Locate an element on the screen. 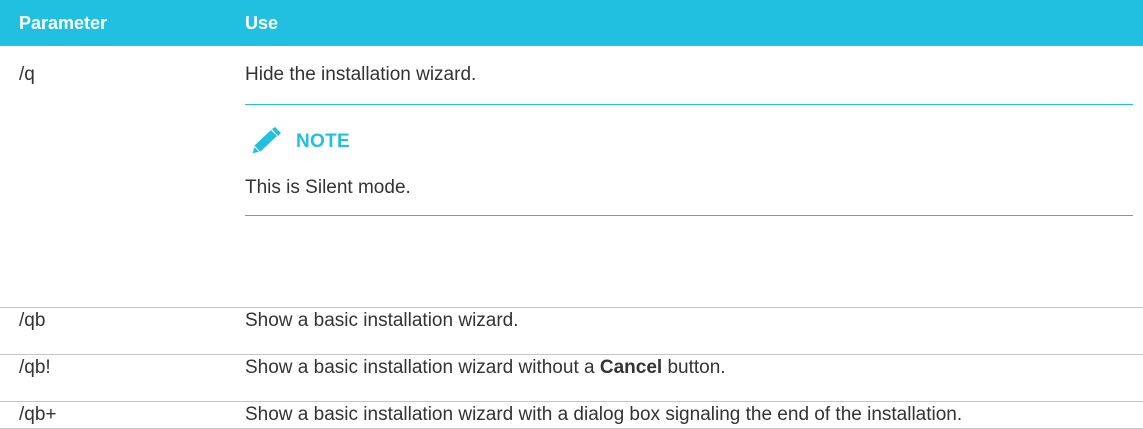 Image resolution: width=1143 pixels, height=429 pixels. note-text: This is Silent mode. is located at coordinates (328, 187).